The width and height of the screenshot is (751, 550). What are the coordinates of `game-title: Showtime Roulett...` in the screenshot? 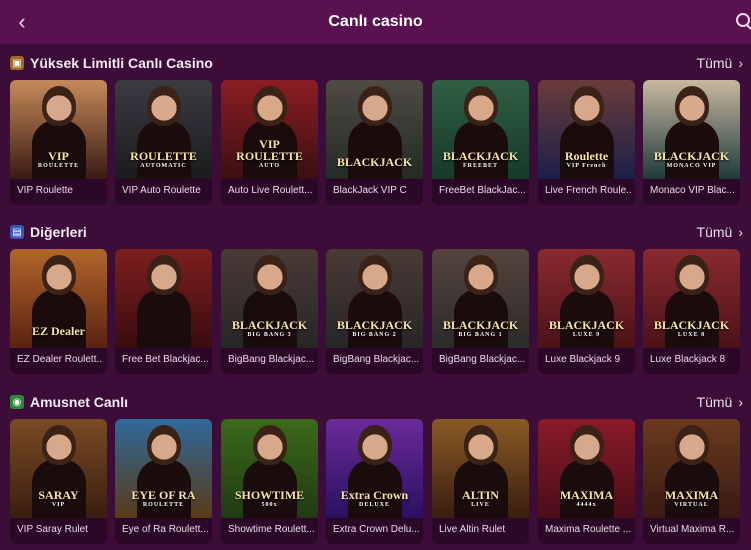 It's located at (271, 529).